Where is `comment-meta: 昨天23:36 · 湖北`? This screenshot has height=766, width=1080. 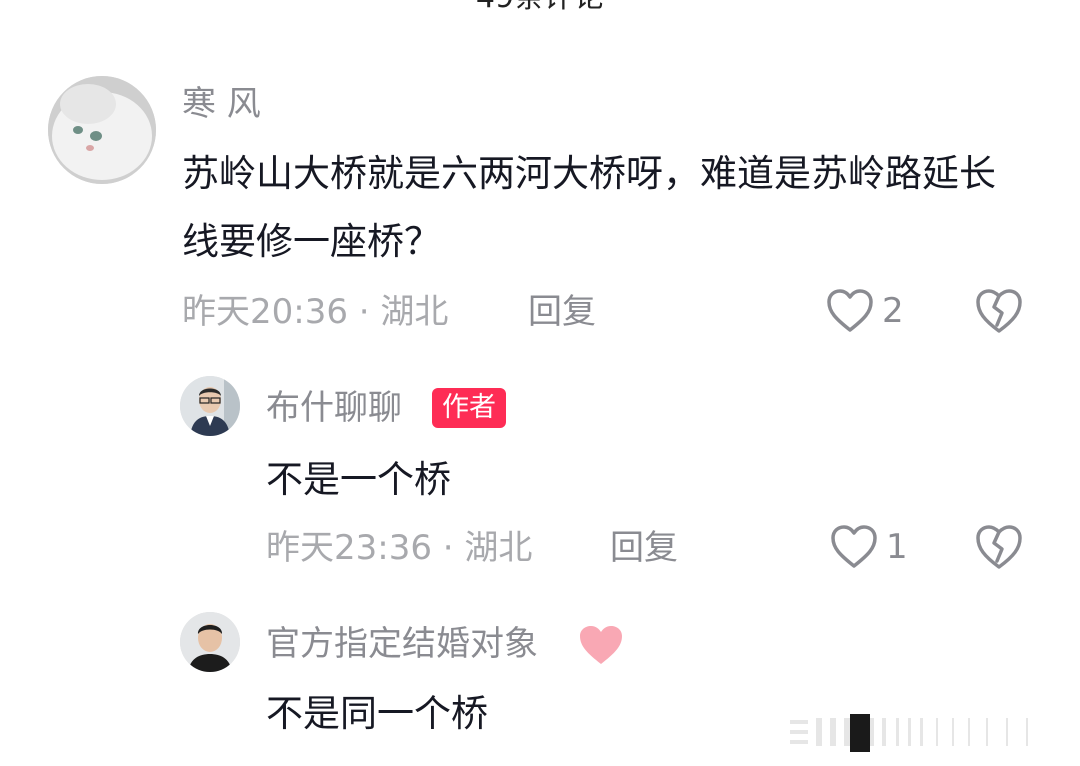
comment-meta: 昨天23:36 · 湖北 is located at coordinates (399, 548).